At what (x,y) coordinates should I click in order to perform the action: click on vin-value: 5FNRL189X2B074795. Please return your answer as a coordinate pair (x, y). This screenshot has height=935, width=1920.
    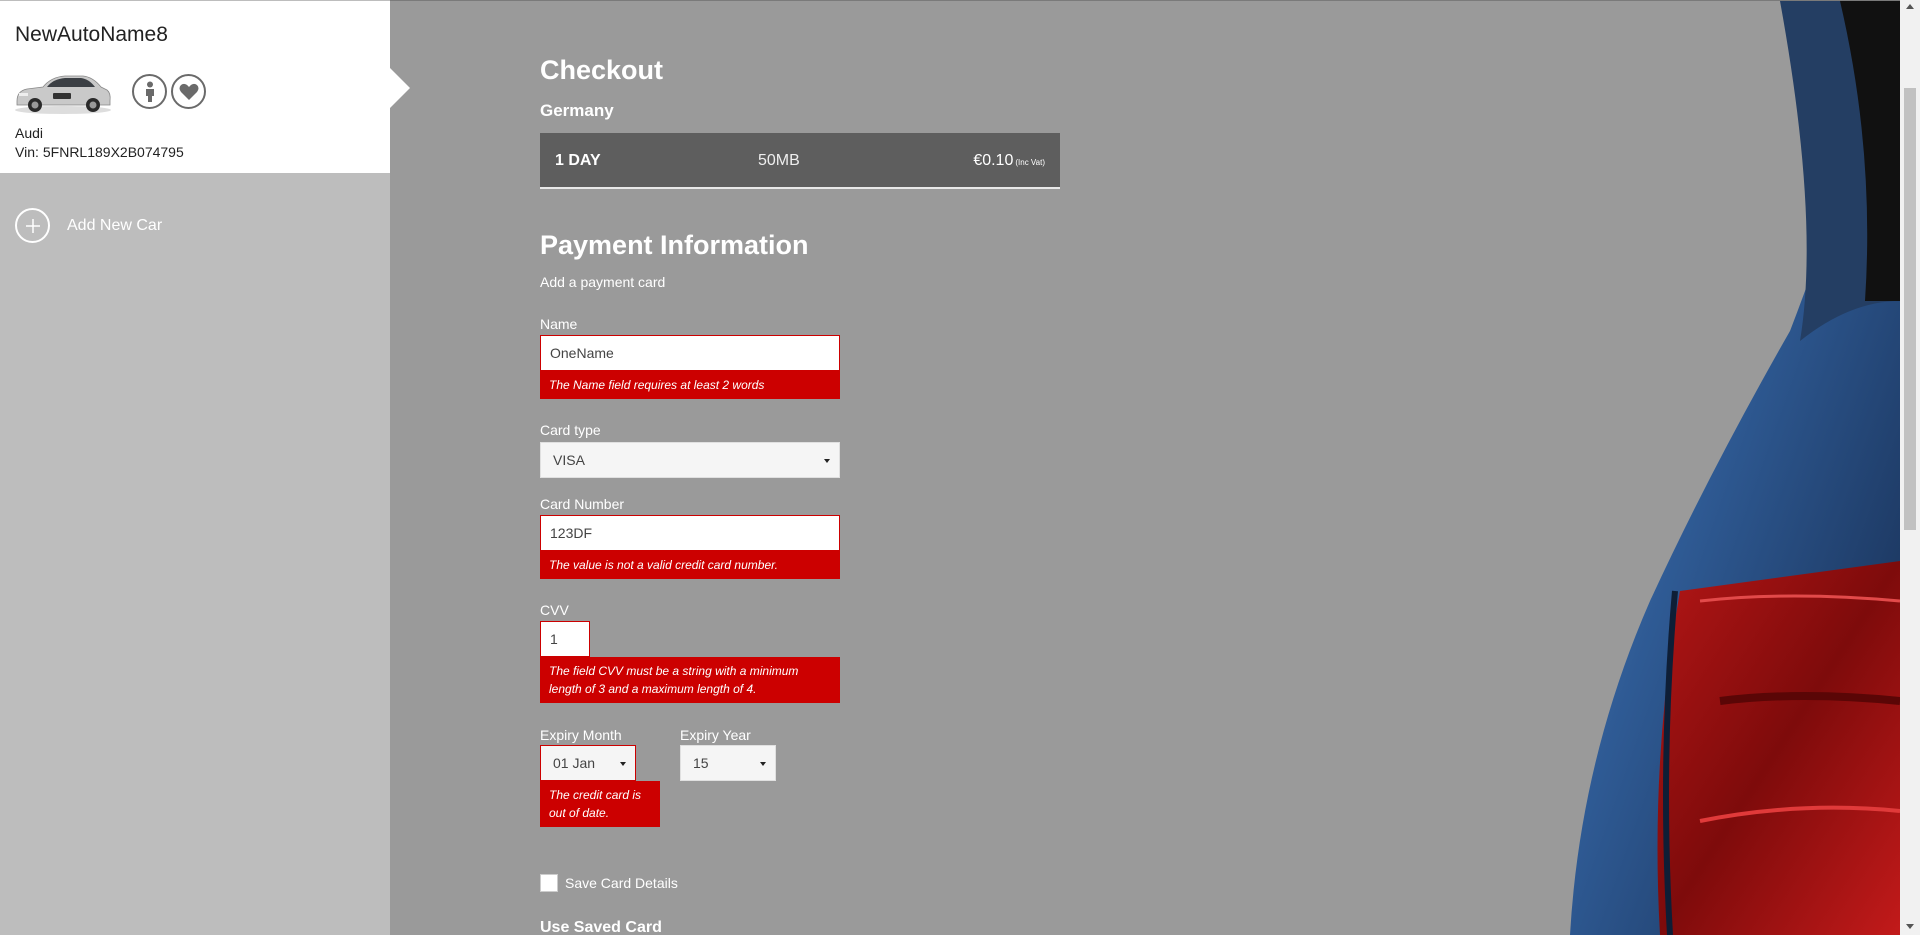
    Looking at the image, I should click on (113, 152).